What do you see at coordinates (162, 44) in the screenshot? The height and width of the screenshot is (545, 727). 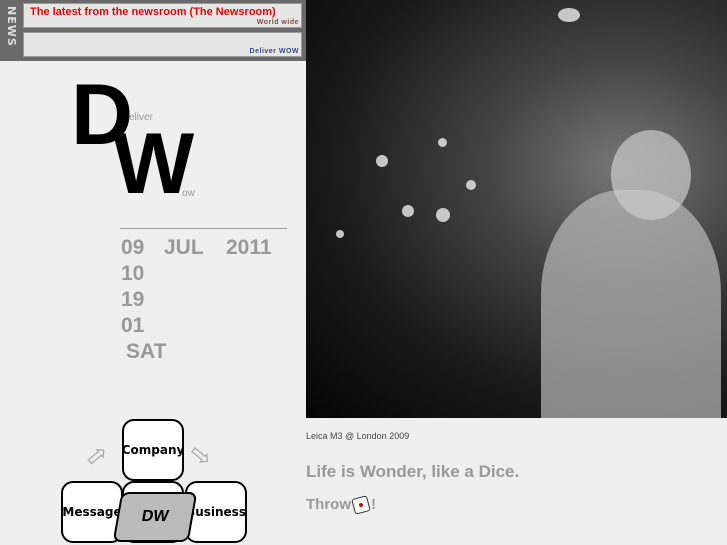 I see `news-item: Deliver WOW` at bounding box center [162, 44].